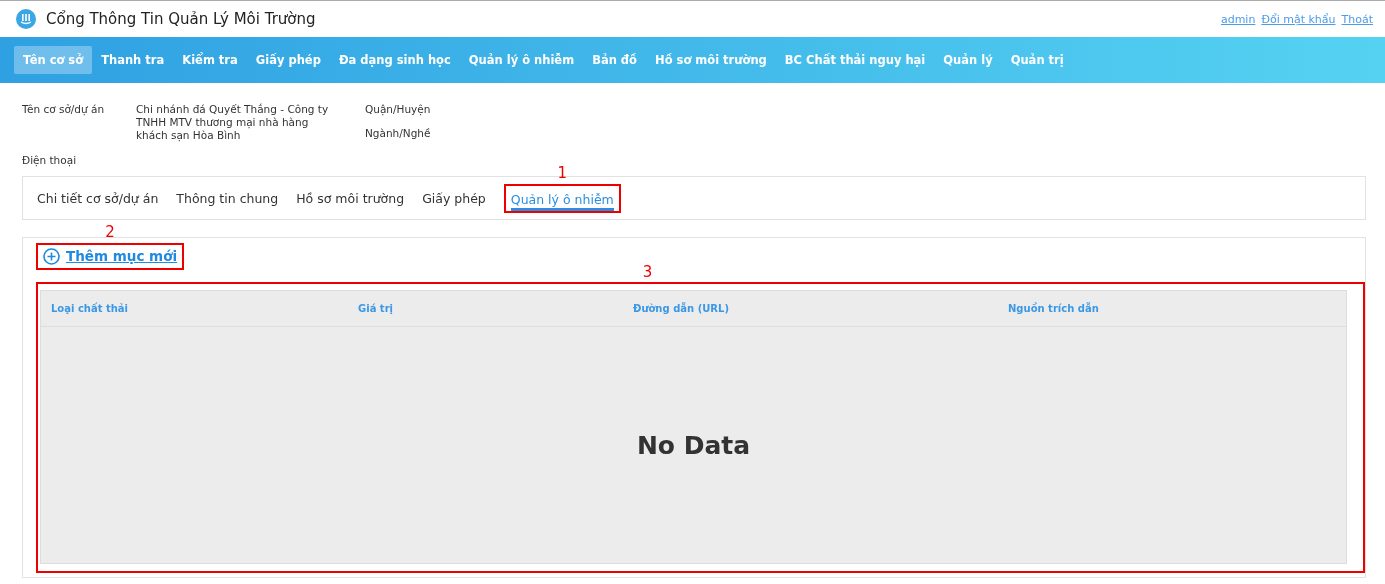 This screenshot has width=1385, height=584. What do you see at coordinates (51, 256) in the screenshot?
I see `plus-circle-icon` at bounding box center [51, 256].